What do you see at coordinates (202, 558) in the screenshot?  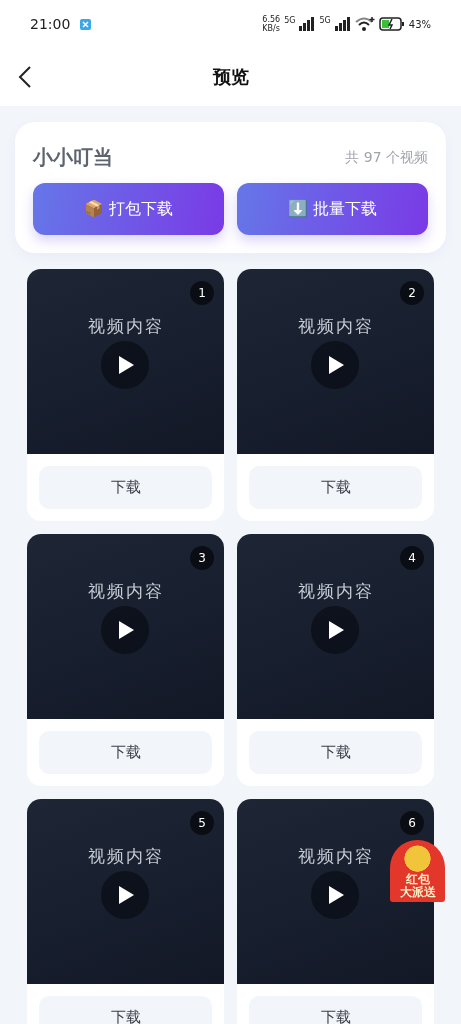 I see `video-number: 3` at bounding box center [202, 558].